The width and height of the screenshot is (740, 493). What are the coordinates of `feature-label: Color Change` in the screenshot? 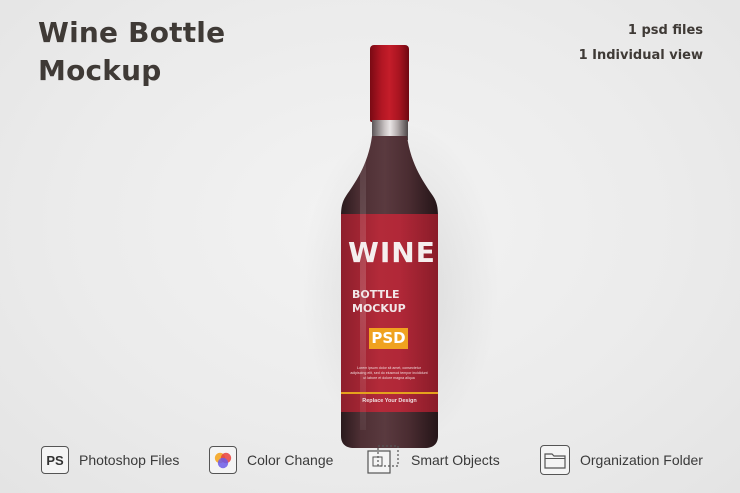 It's located at (290, 460).